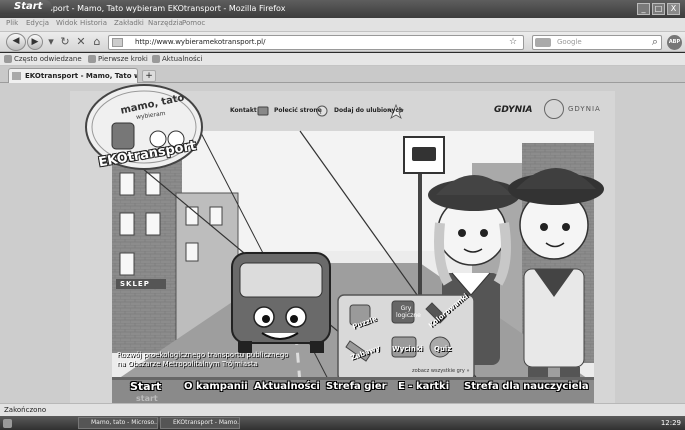  Describe the element at coordinates (8, 59) in the screenshot. I see `bookmarks-icon` at that location.